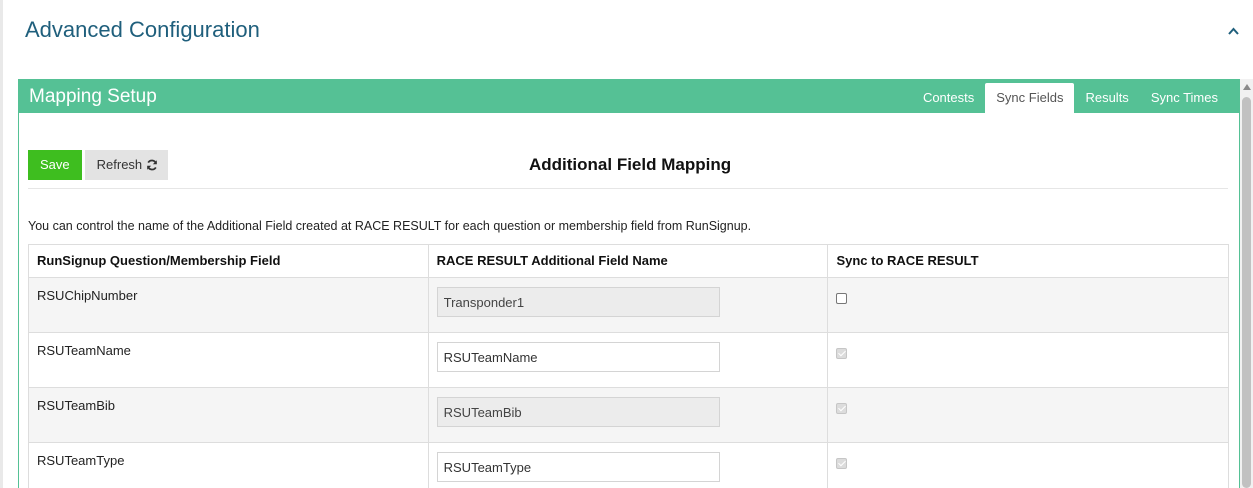 Image resolution: width=1253 pixels, height=488 pixels. Describe the element at coordinates (228, 305) in the screenshot. I see `row-field-label: RSUChipNumber` at that location.